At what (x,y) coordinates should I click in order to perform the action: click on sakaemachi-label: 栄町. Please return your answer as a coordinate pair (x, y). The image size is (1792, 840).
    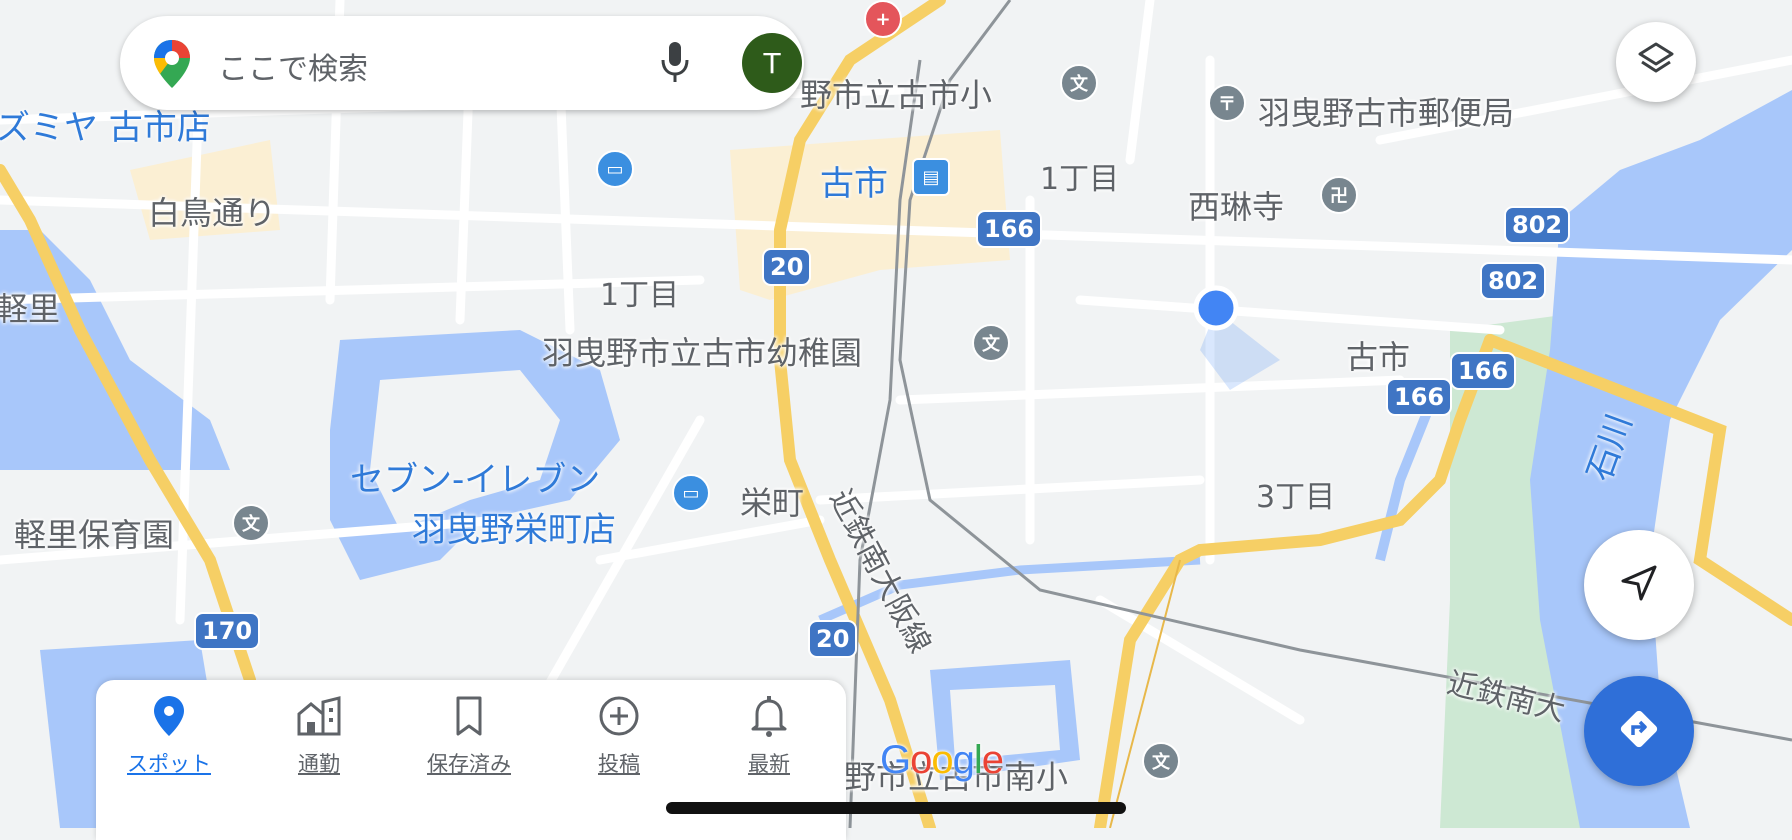
    Looking at the image, I should click on (772, 503).